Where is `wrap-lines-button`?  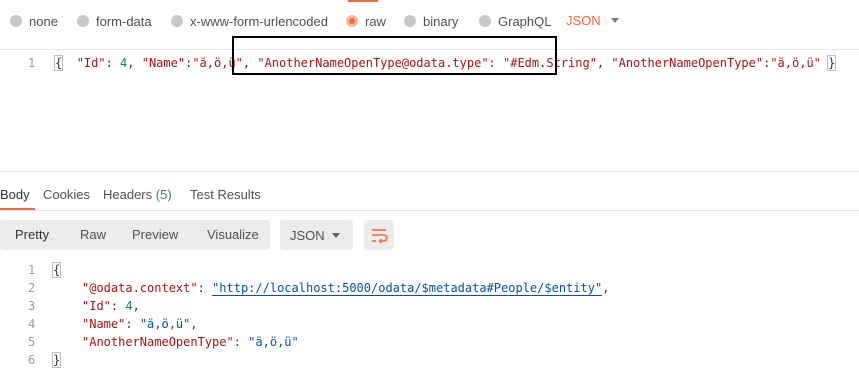 wrap-lines-button is located at coordinates (379, 235).